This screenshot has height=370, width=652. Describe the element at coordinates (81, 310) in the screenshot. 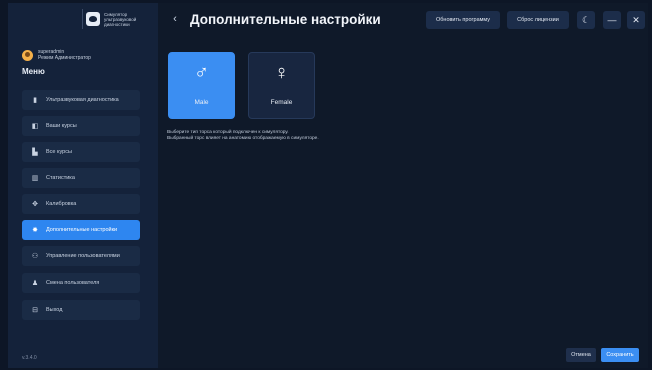

I see `sidebar-item-exit: ⊟ Выход` at that location.